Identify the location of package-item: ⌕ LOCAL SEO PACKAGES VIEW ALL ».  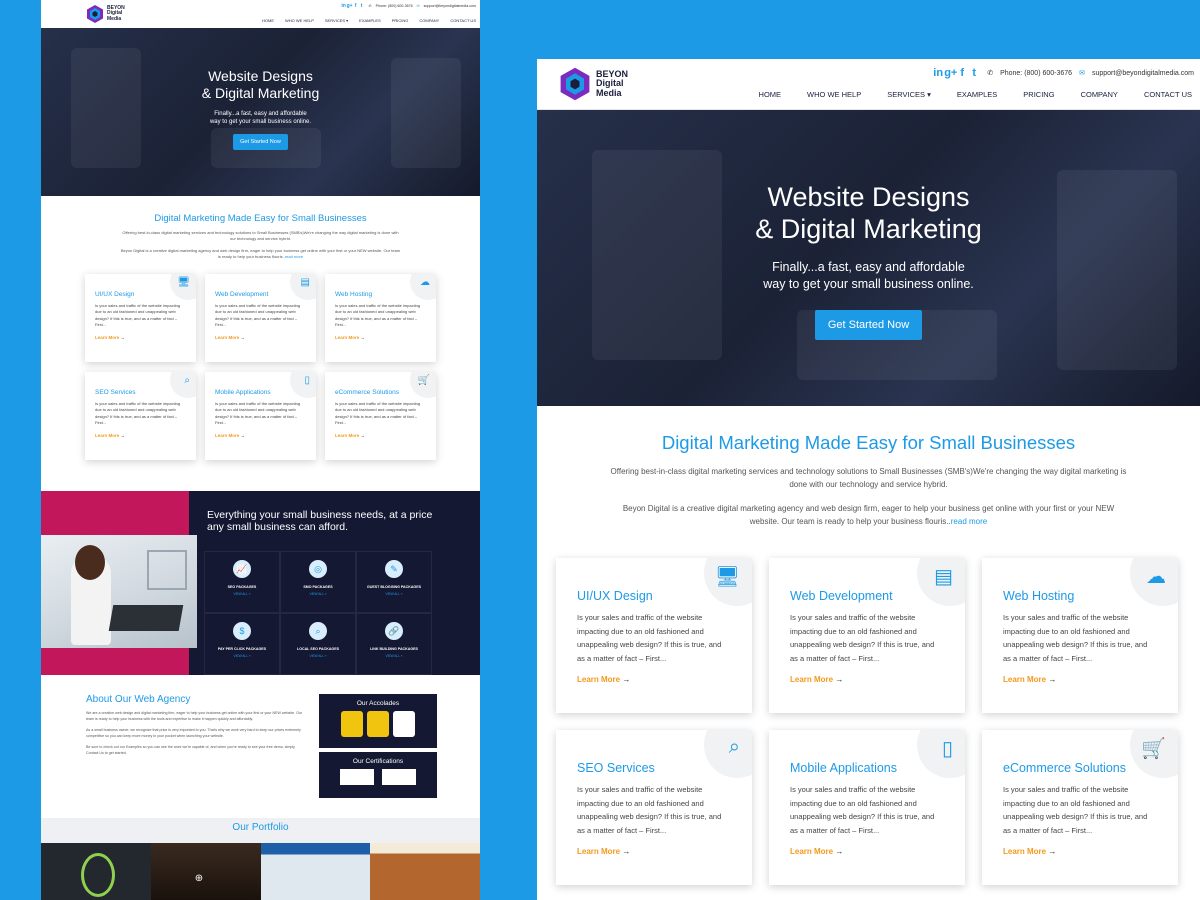
(318, 644).